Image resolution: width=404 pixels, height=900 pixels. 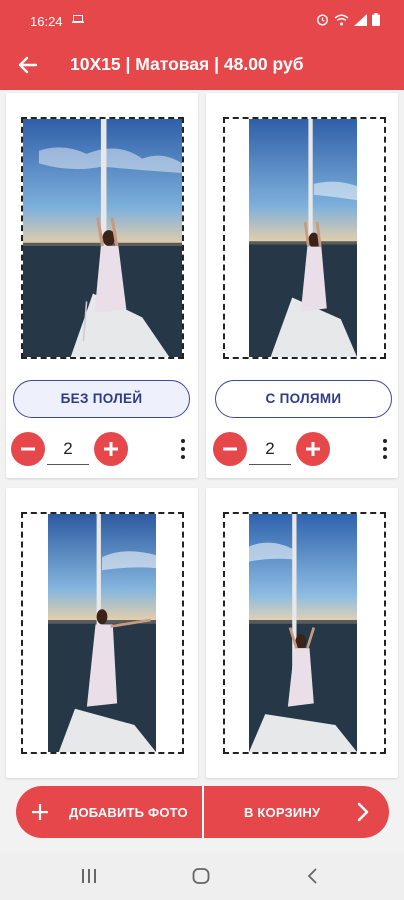 What do you see at coordinates (202, 20) in the screenshot?
I see `status-bar: 16:24` at bounding box center [202, 20].